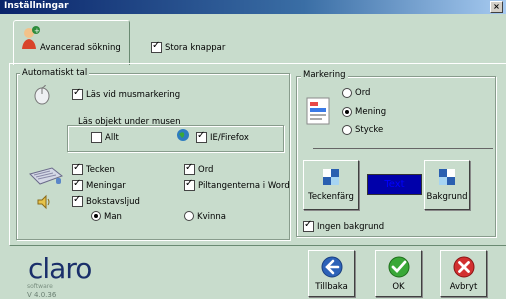 This screenshot has height=299, width=506. I want to click on globe-icon, so click(183, 135).